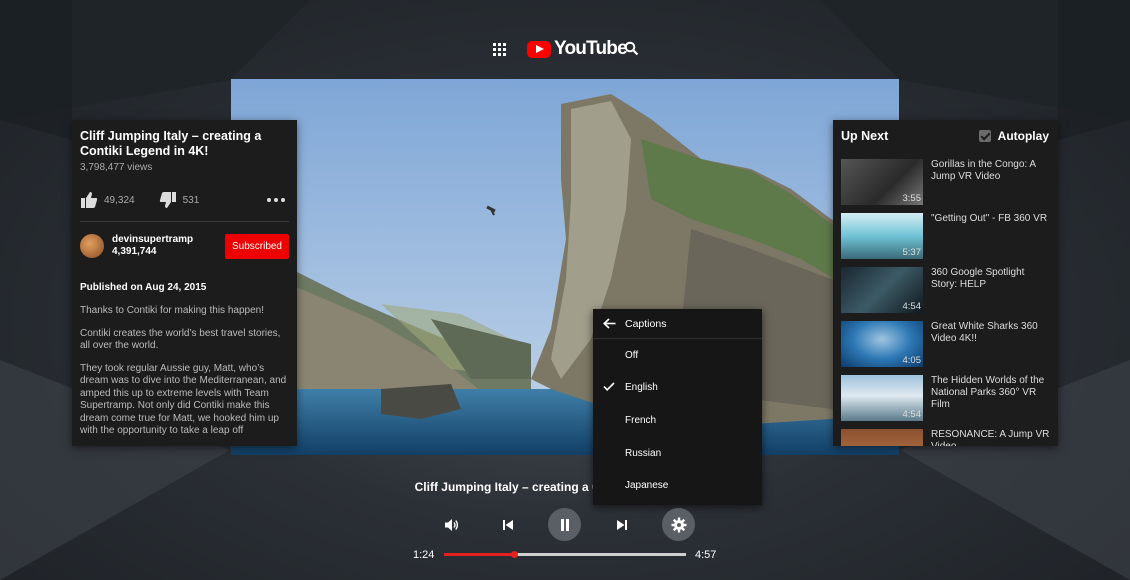 The height and width of the screenshot is (580, 1130). I want to click on autoplay-toggle: Autoplay, so click(1013, 136).